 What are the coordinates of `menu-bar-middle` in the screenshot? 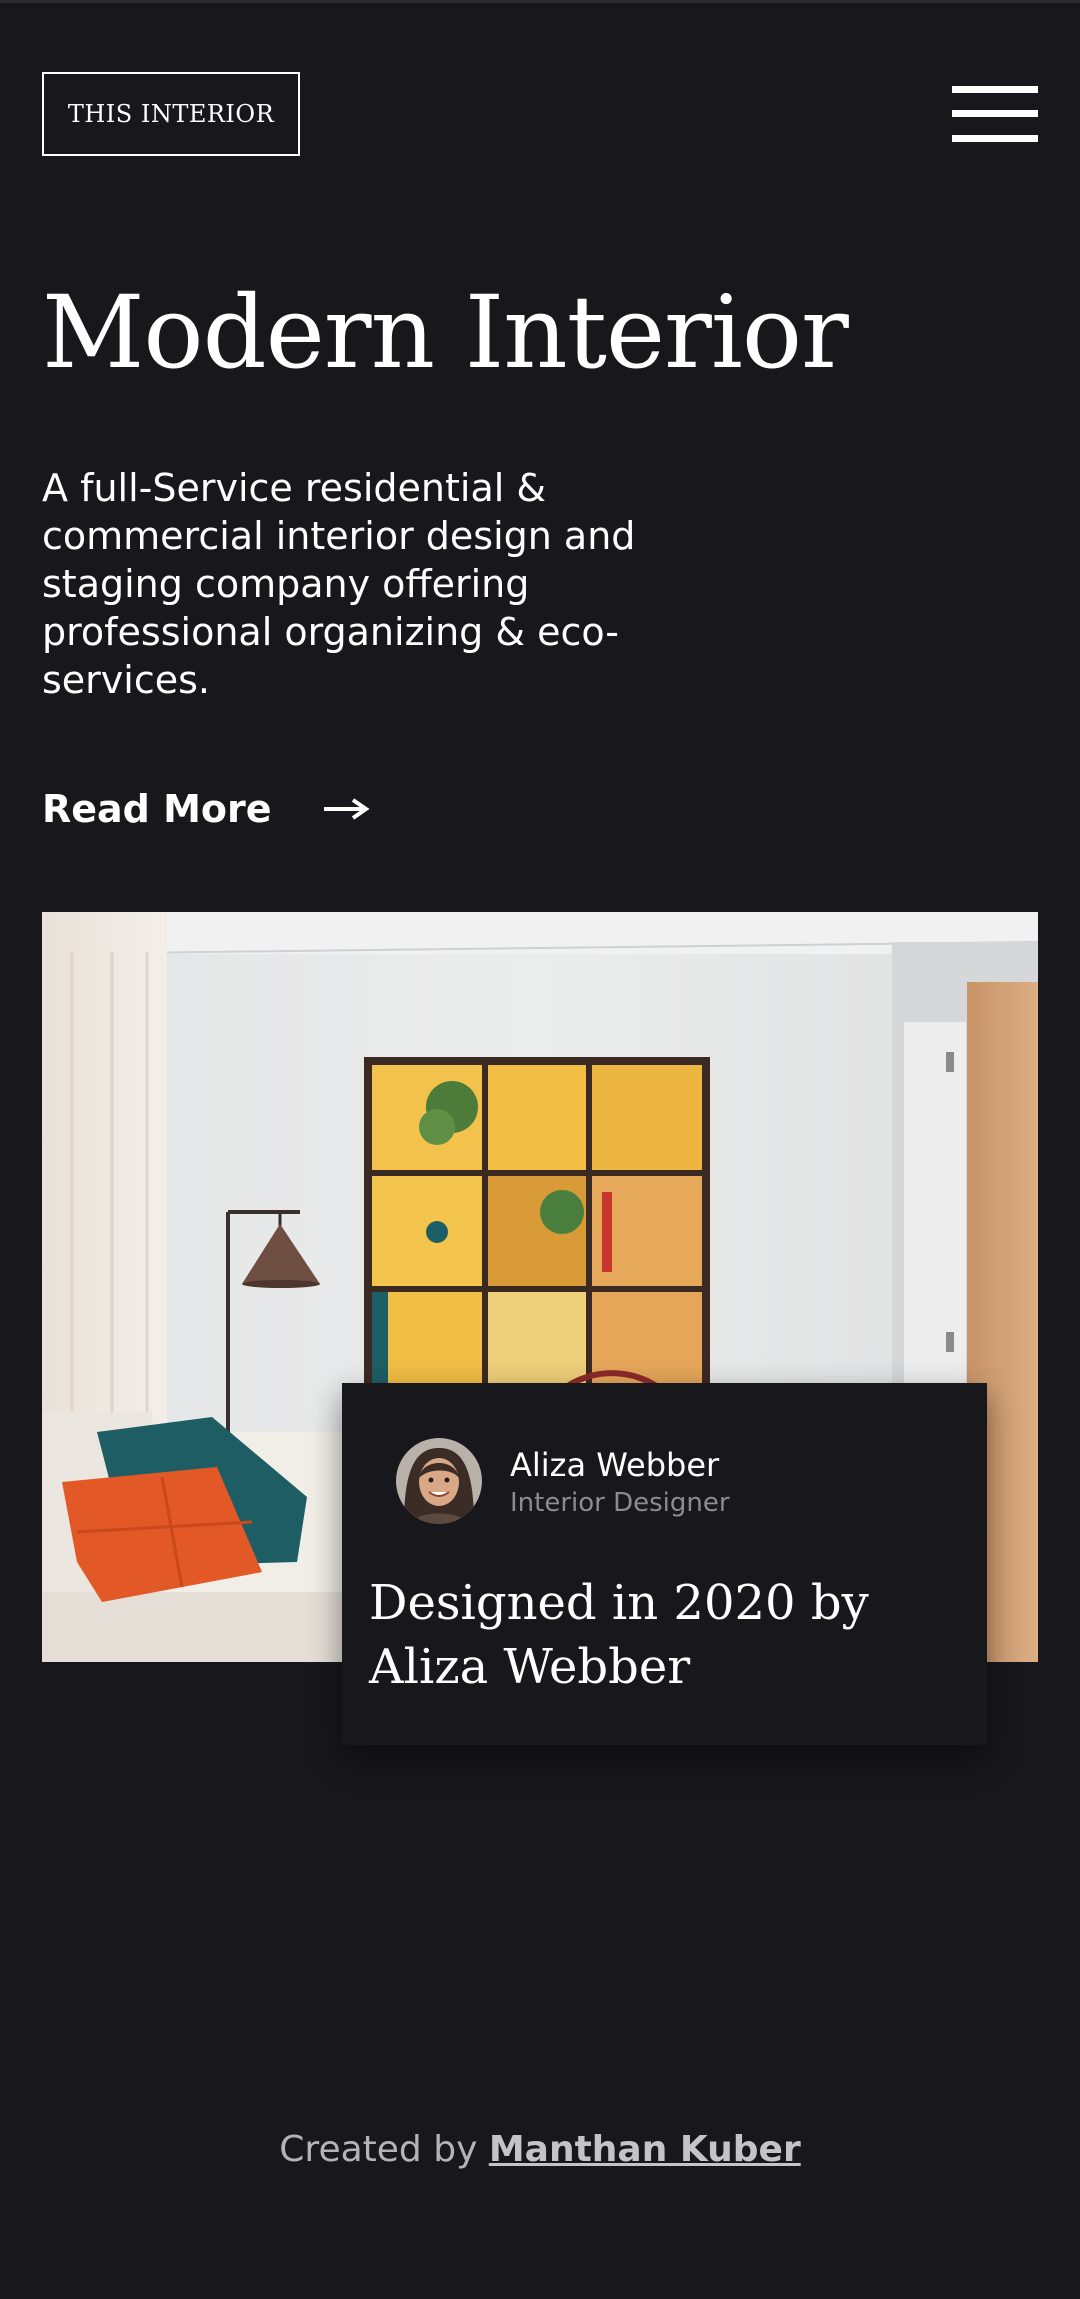 It's located at (995, 113).